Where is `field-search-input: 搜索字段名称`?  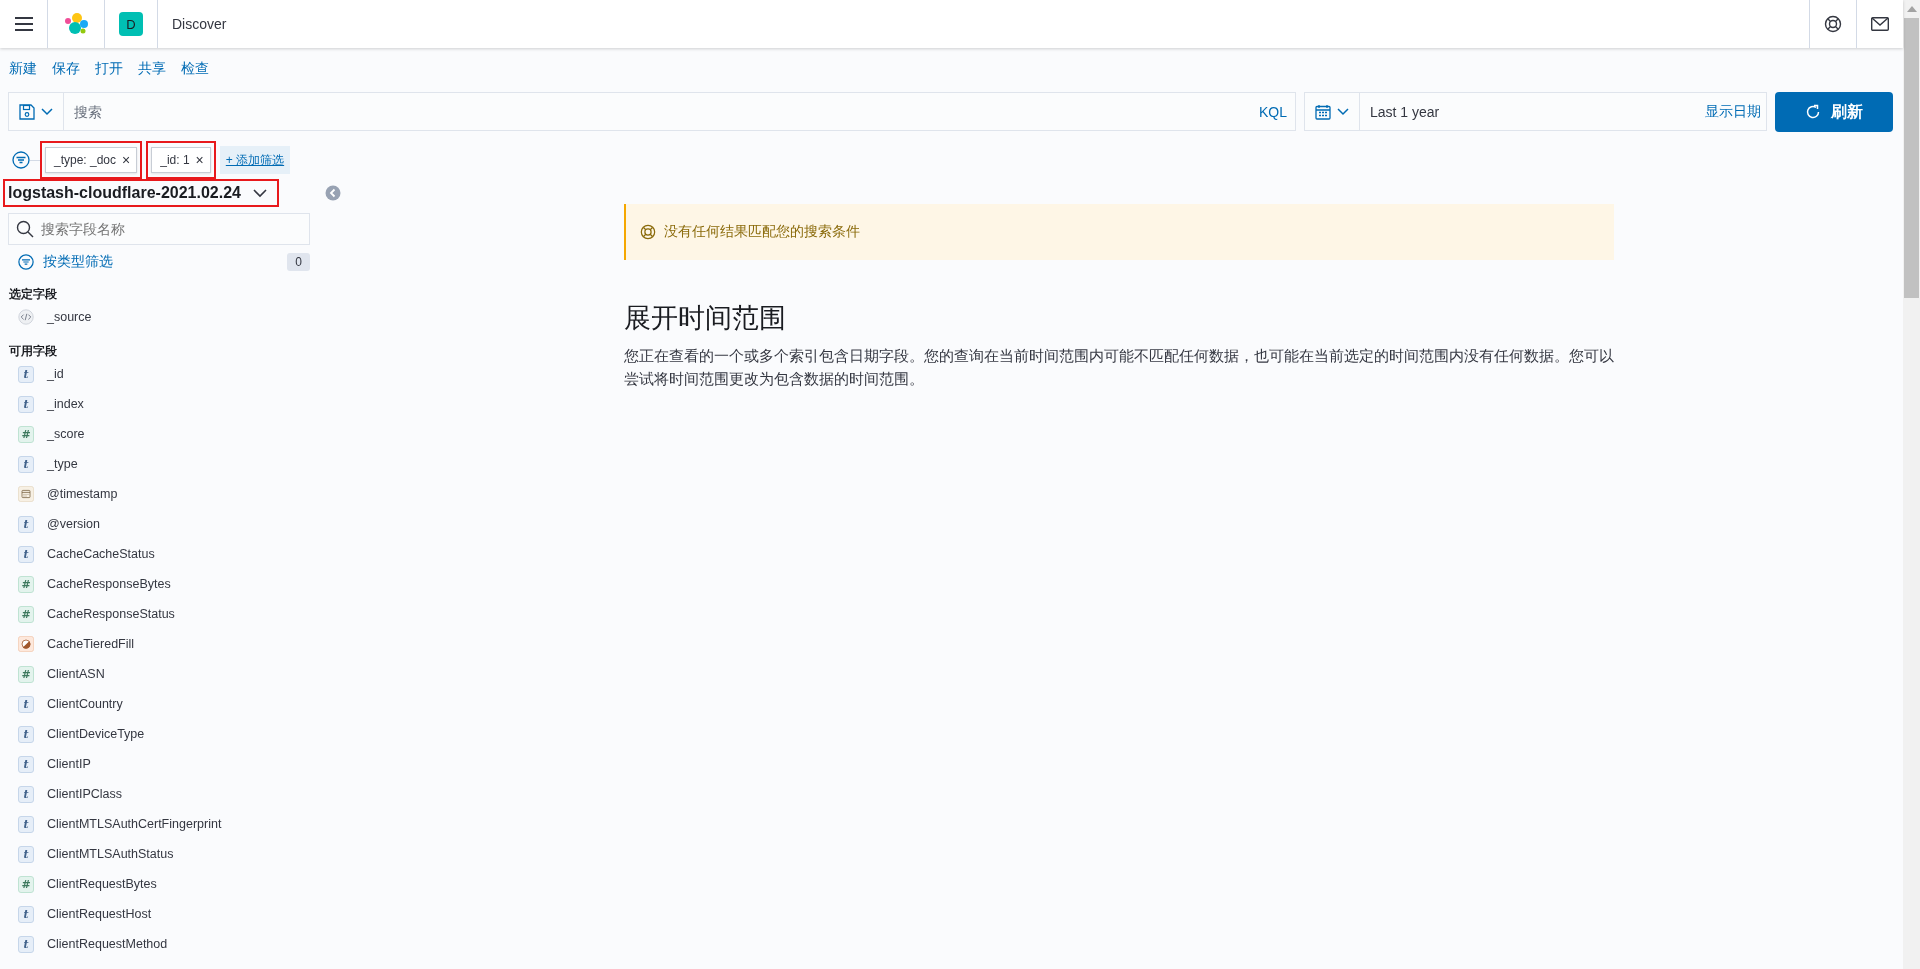 field-search-input: 搜索字段名称 is located at coordinates (159, 229).